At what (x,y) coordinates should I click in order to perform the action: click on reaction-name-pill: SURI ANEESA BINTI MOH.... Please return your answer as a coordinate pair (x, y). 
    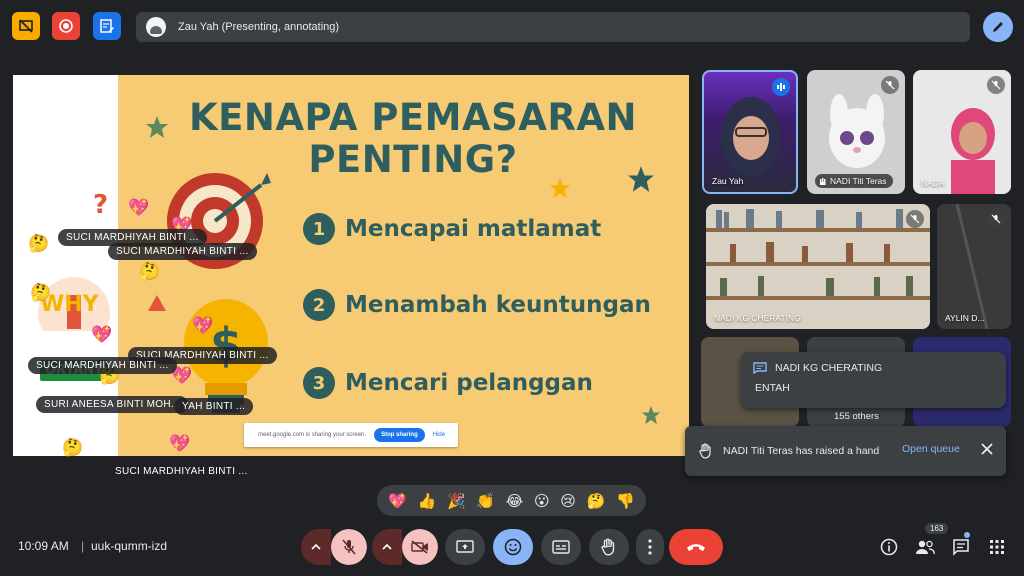
    Looking at the image, I should click on (112, 404).